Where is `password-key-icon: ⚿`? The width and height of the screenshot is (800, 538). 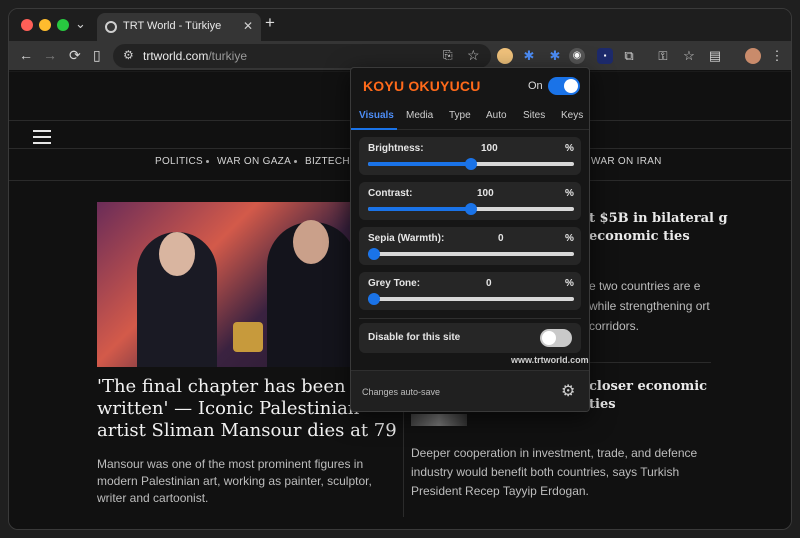 password-key-icon: ⚿ is located at coordinates (663, 56).